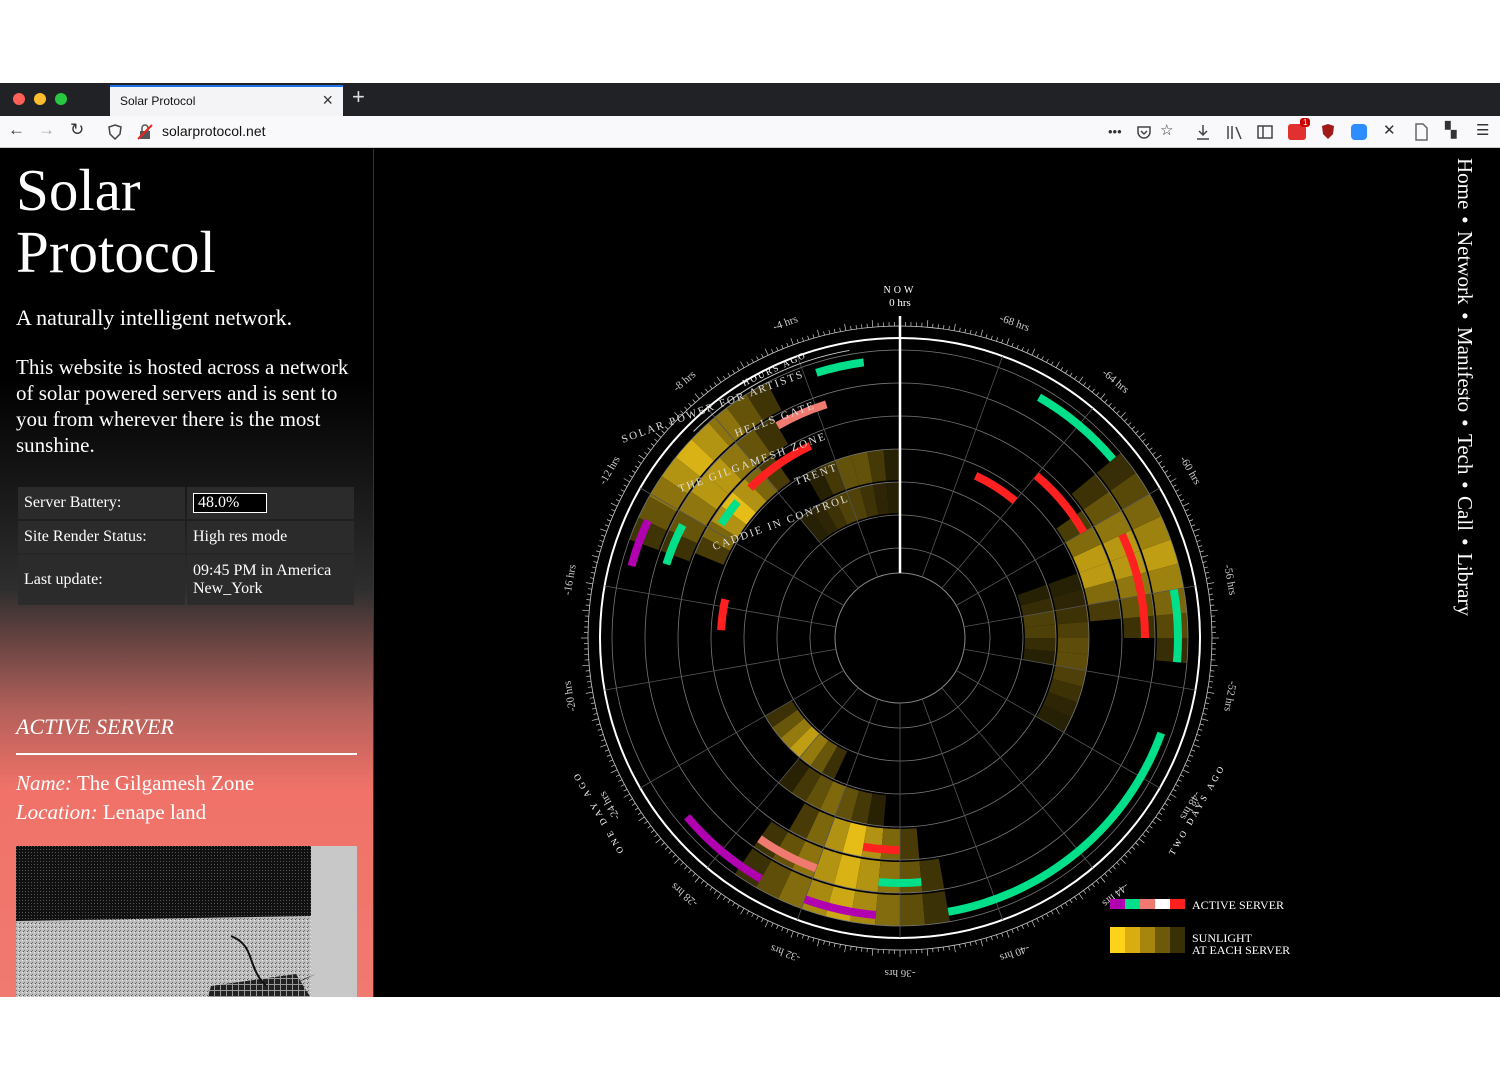  I want to click on minimize-window-button, so click(40, 99).